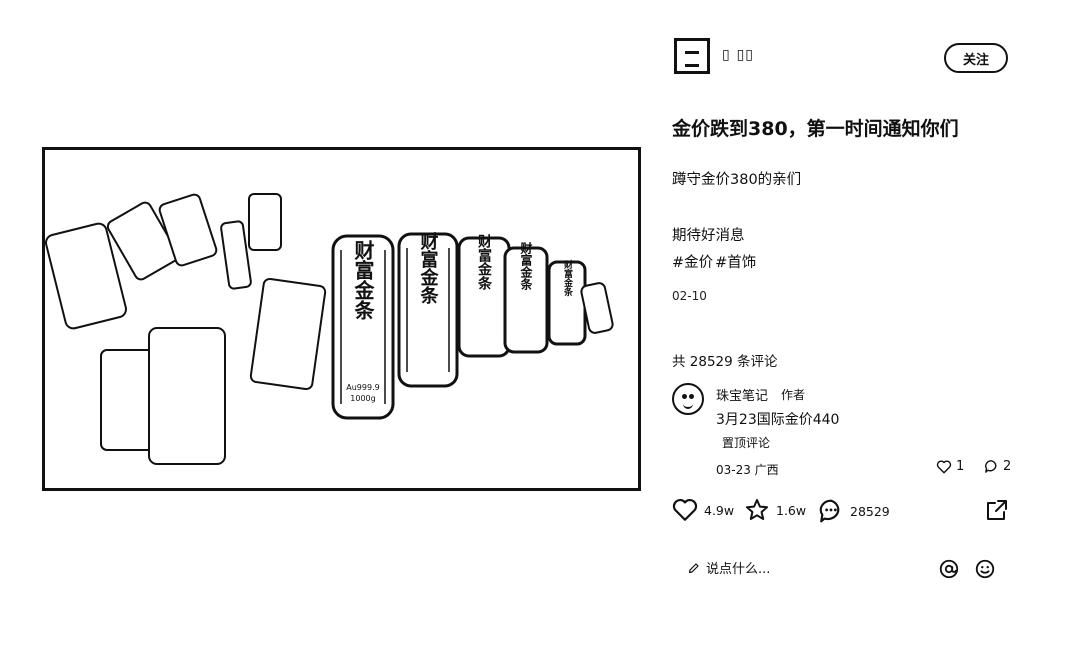 The width and height of the screenshot is (1092, 645). Describe the element at coordinates (735, 263) in the screenshot. I see `tag-link: #首饰` at that location.